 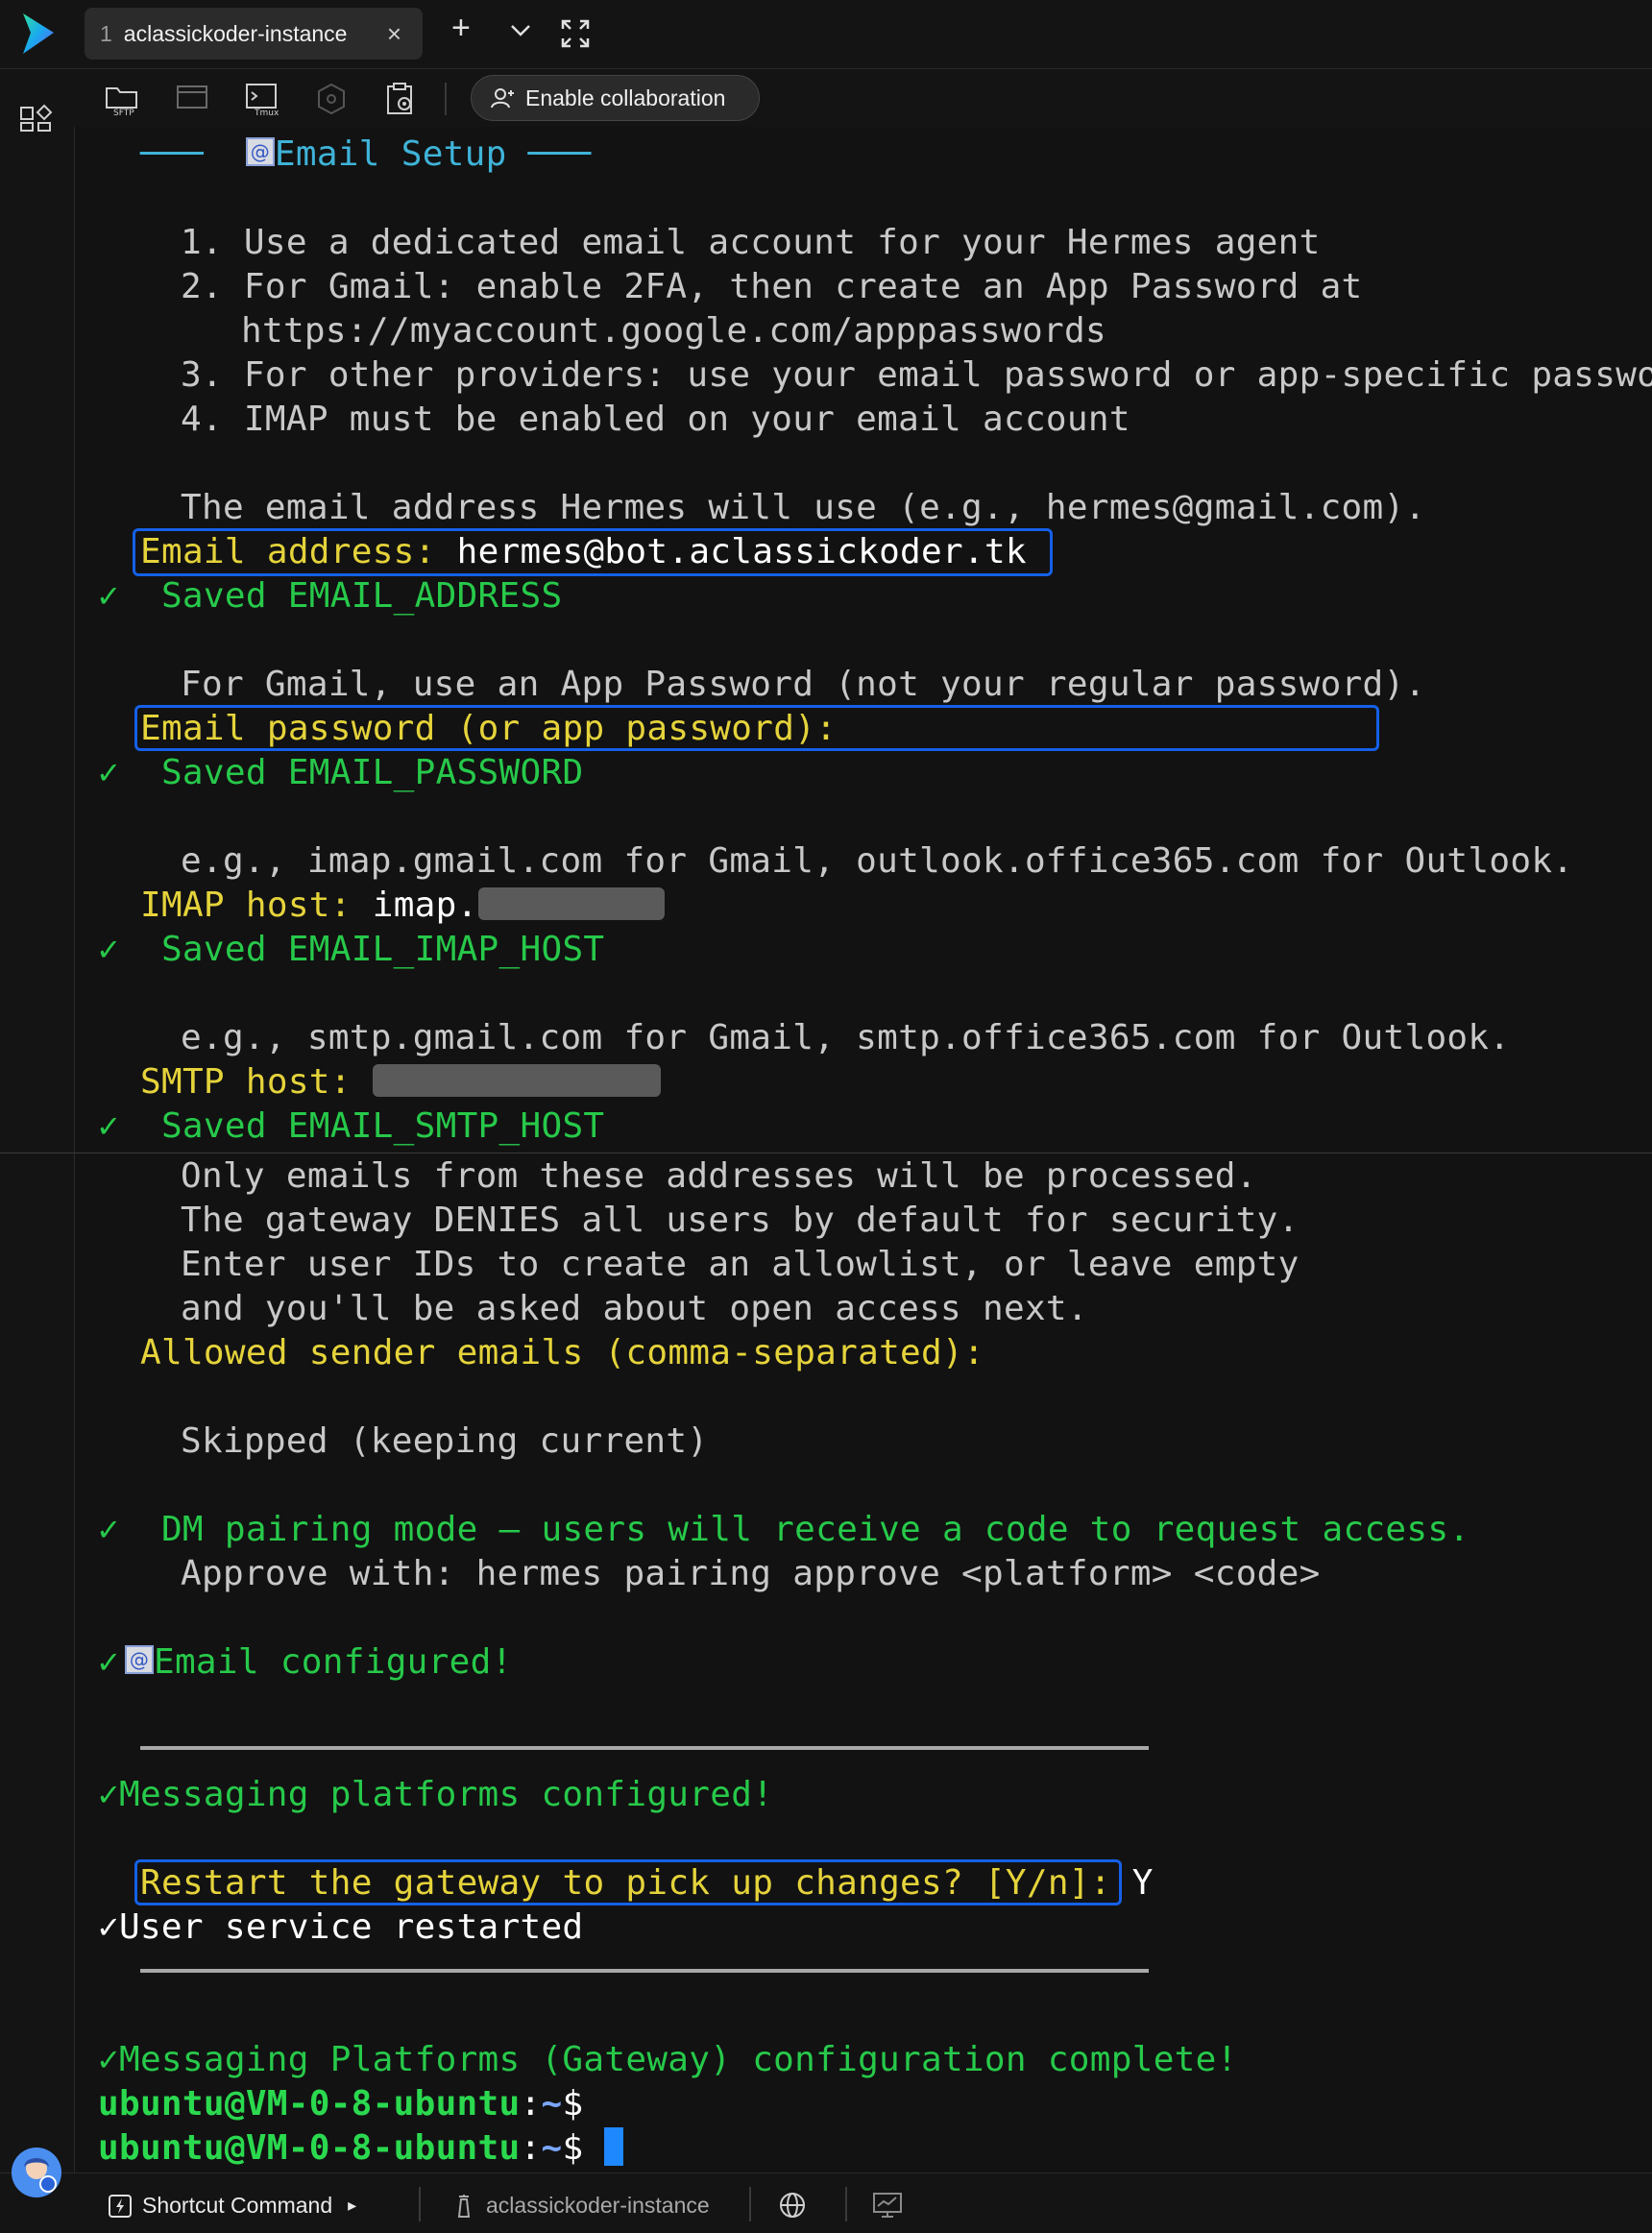 What do you see at coordinates (266, 113) in the screenshot?
I see `tmux-label: Tmux` at bounding box center [266, 113].